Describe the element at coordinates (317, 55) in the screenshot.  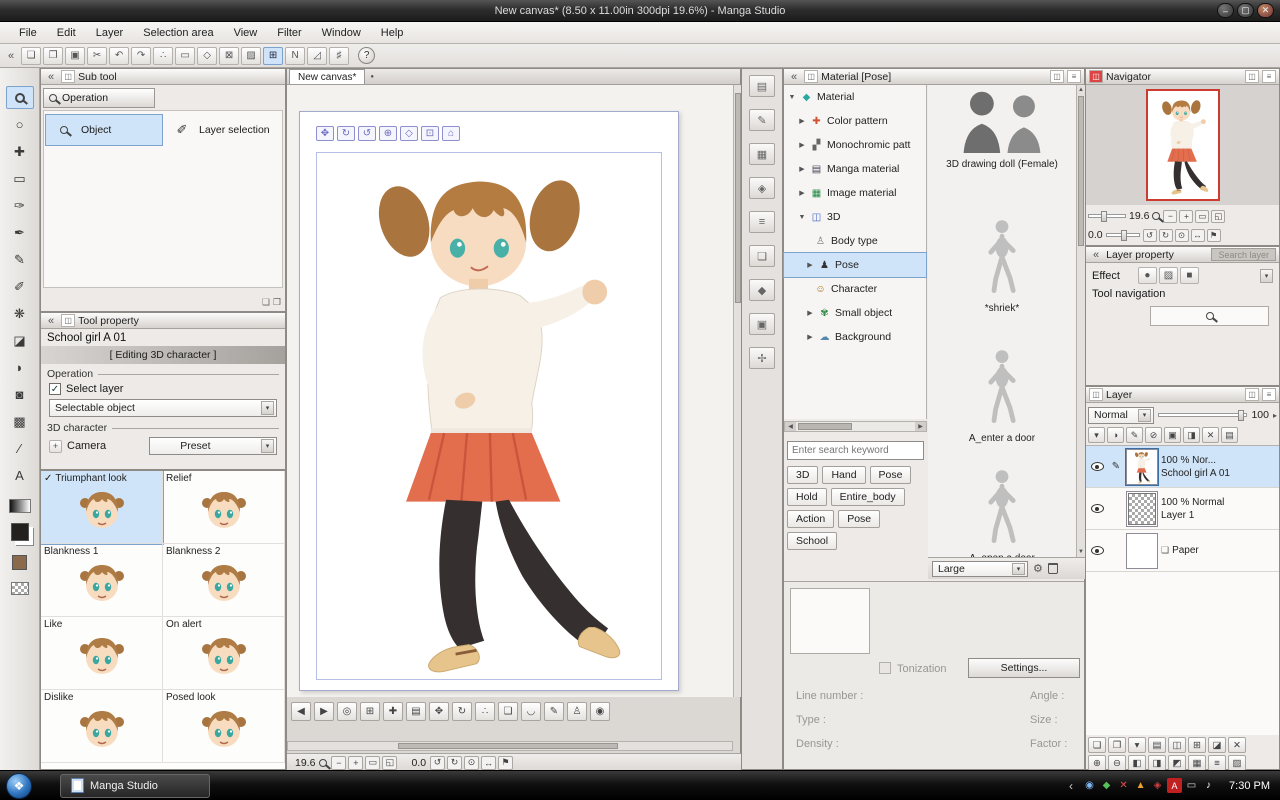
I see `toolbar-icon: ◿` at that location.